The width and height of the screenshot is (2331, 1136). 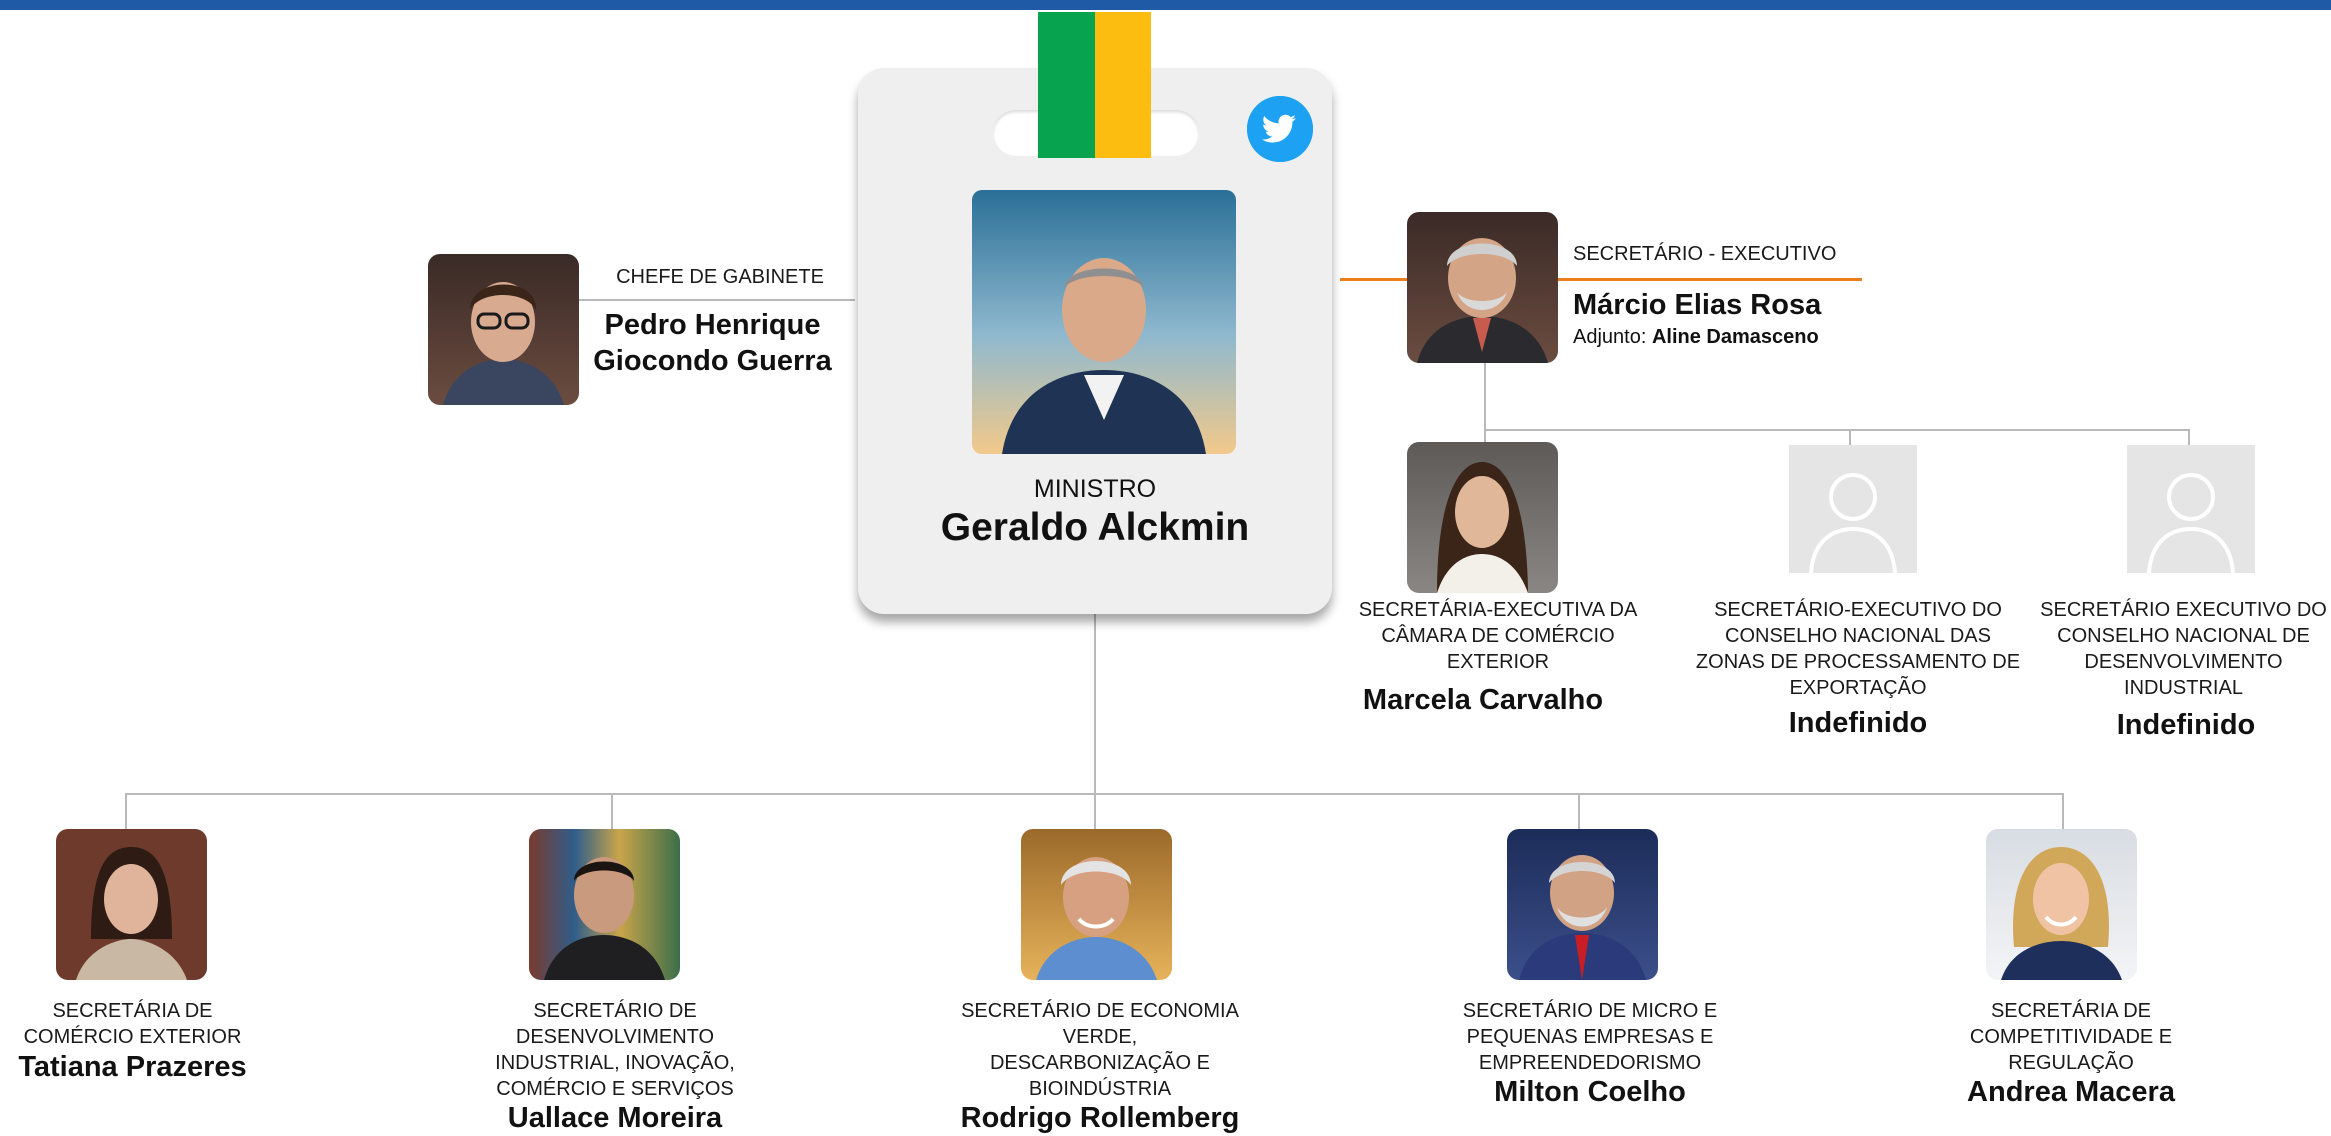 What do you see at coordinates (1858, 662) in the screenshot?
I see `role-line: ZONAS DE PROCESSAMENTO DE` at bounding box center [1858, 662].